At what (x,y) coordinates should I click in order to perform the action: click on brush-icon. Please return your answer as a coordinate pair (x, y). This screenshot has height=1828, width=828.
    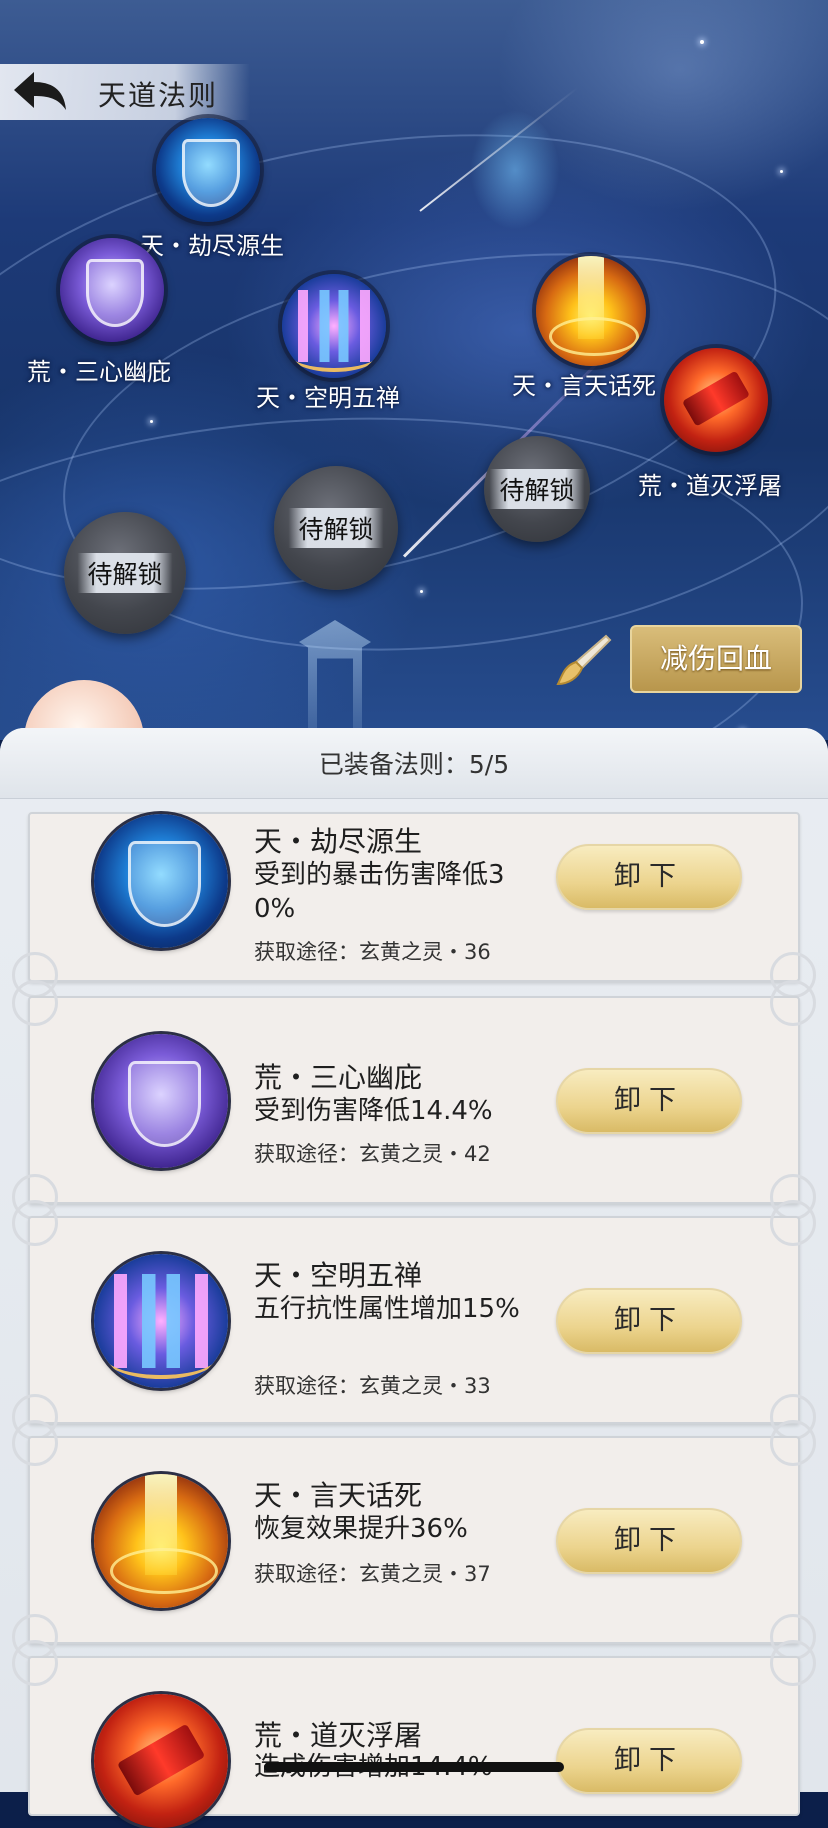
    Looking at the image, I should click on (584, 660).